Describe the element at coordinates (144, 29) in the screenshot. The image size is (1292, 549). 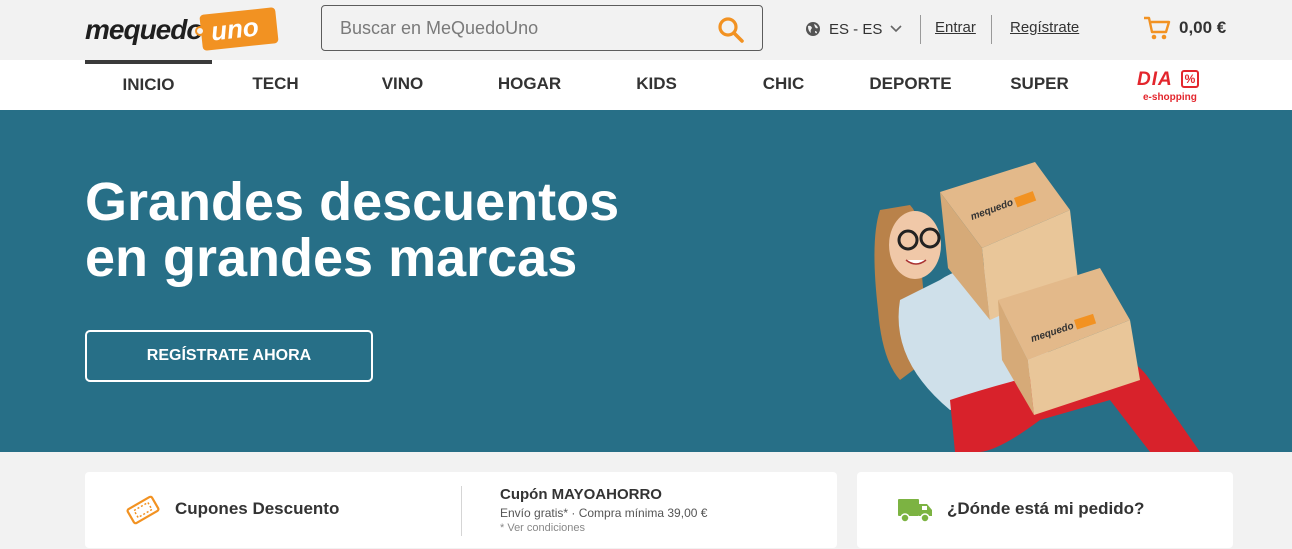
I see `logo-word: mequedo` at that location.